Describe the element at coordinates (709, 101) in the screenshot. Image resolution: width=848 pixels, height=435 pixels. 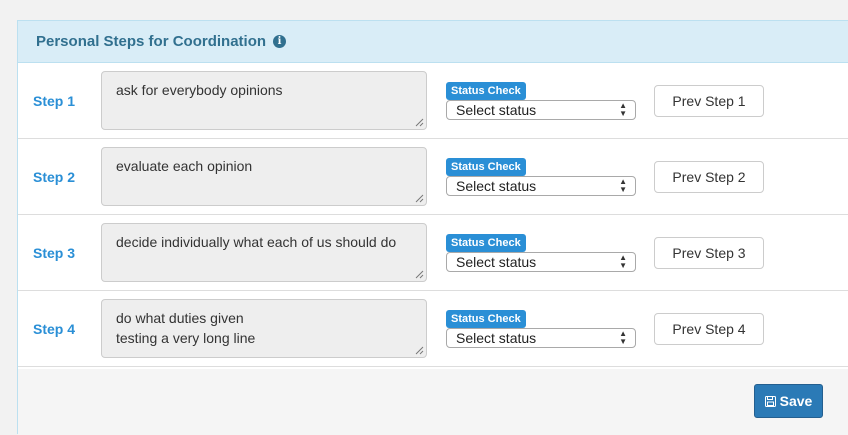
I see `prev-step-button: Prev Step 1` at that location.